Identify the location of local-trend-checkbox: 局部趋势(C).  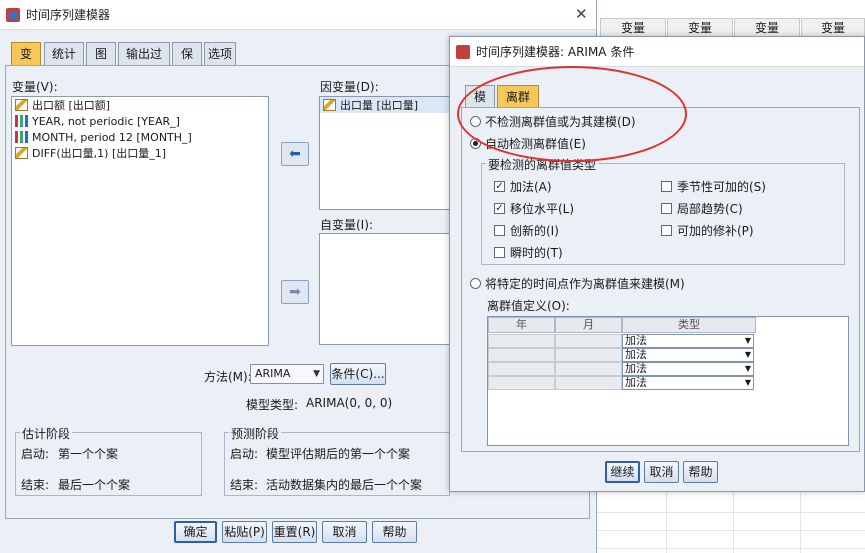
(702, 208).